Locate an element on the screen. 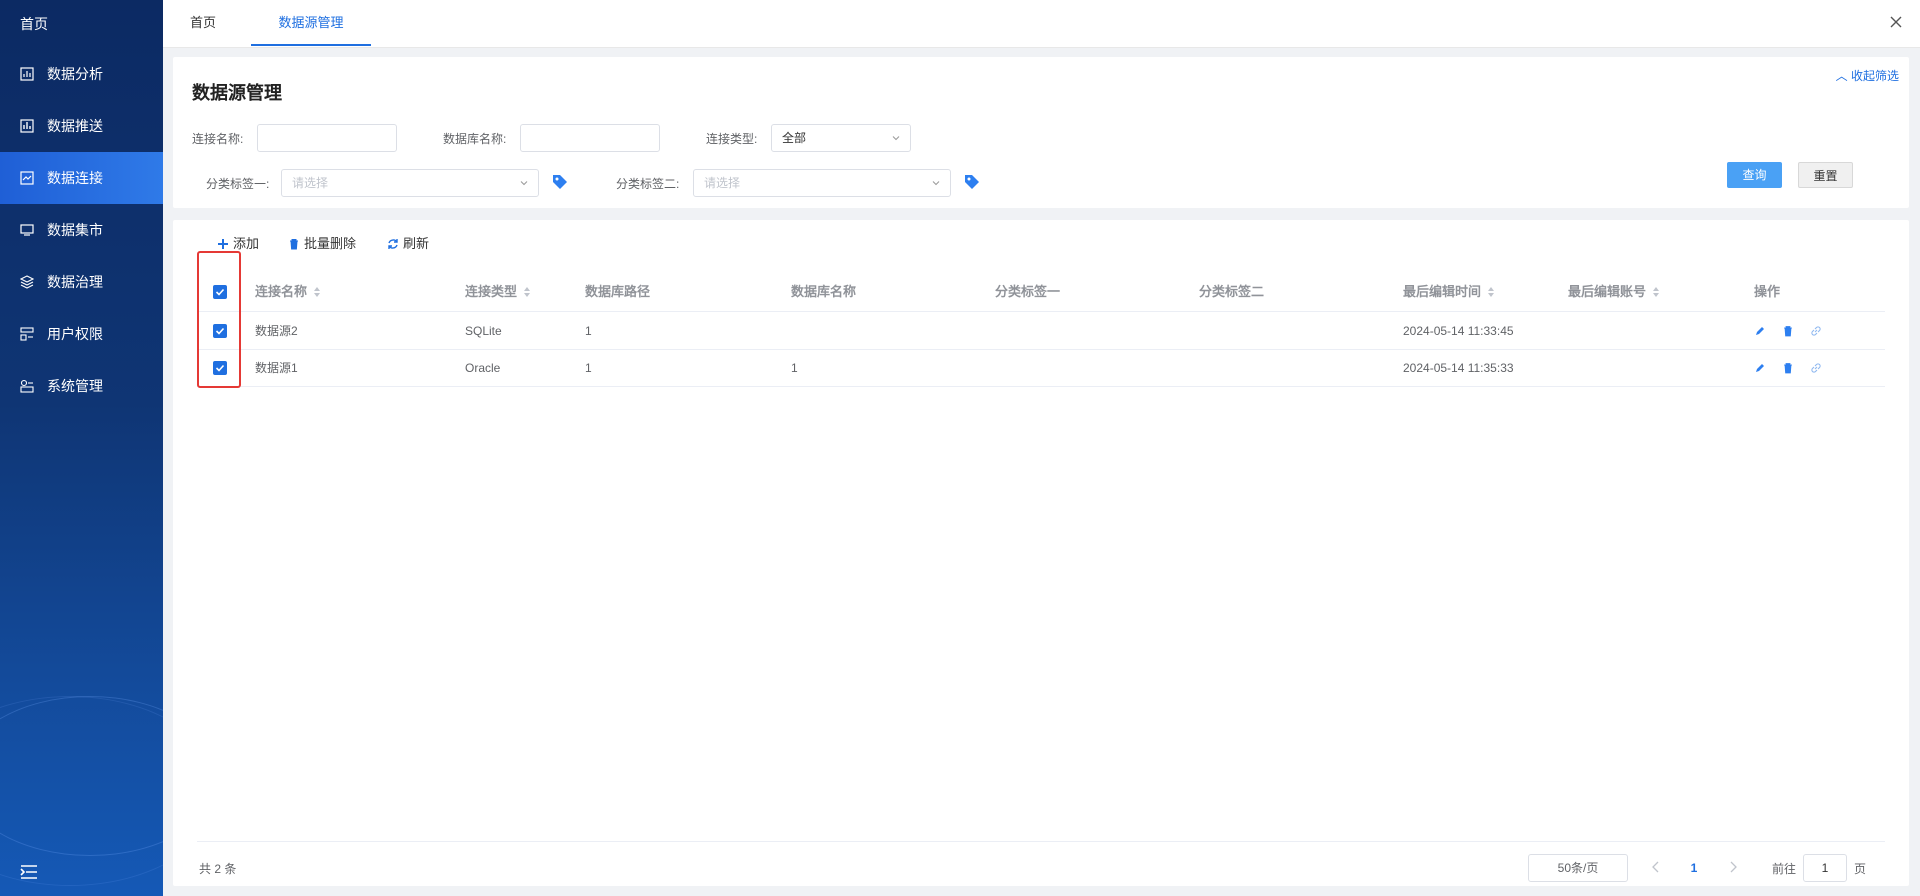 Image resolution: width=1920 pixels, height=896 pixels. sidebar-item-label: 系统管理 is located at coordinates (75, 386).